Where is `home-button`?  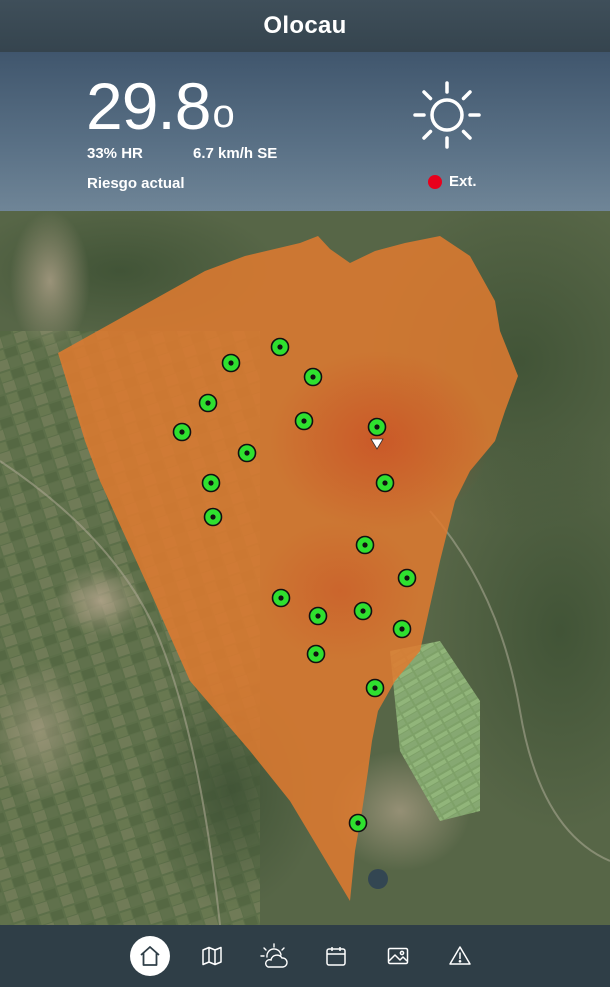
home-button is located at coordinates (150, 956).